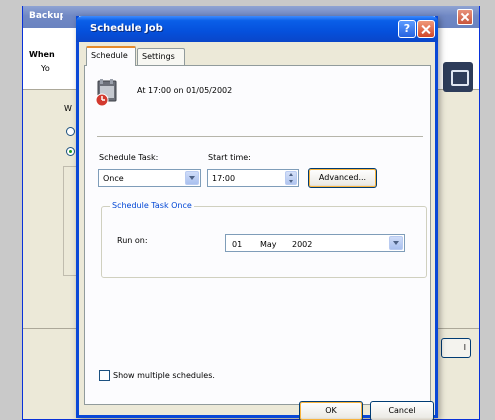  What do you see at coordinates (126, 28) in the screenshot?
I see `dialog-title: Schedule Job` at bounding box center [126, 28].